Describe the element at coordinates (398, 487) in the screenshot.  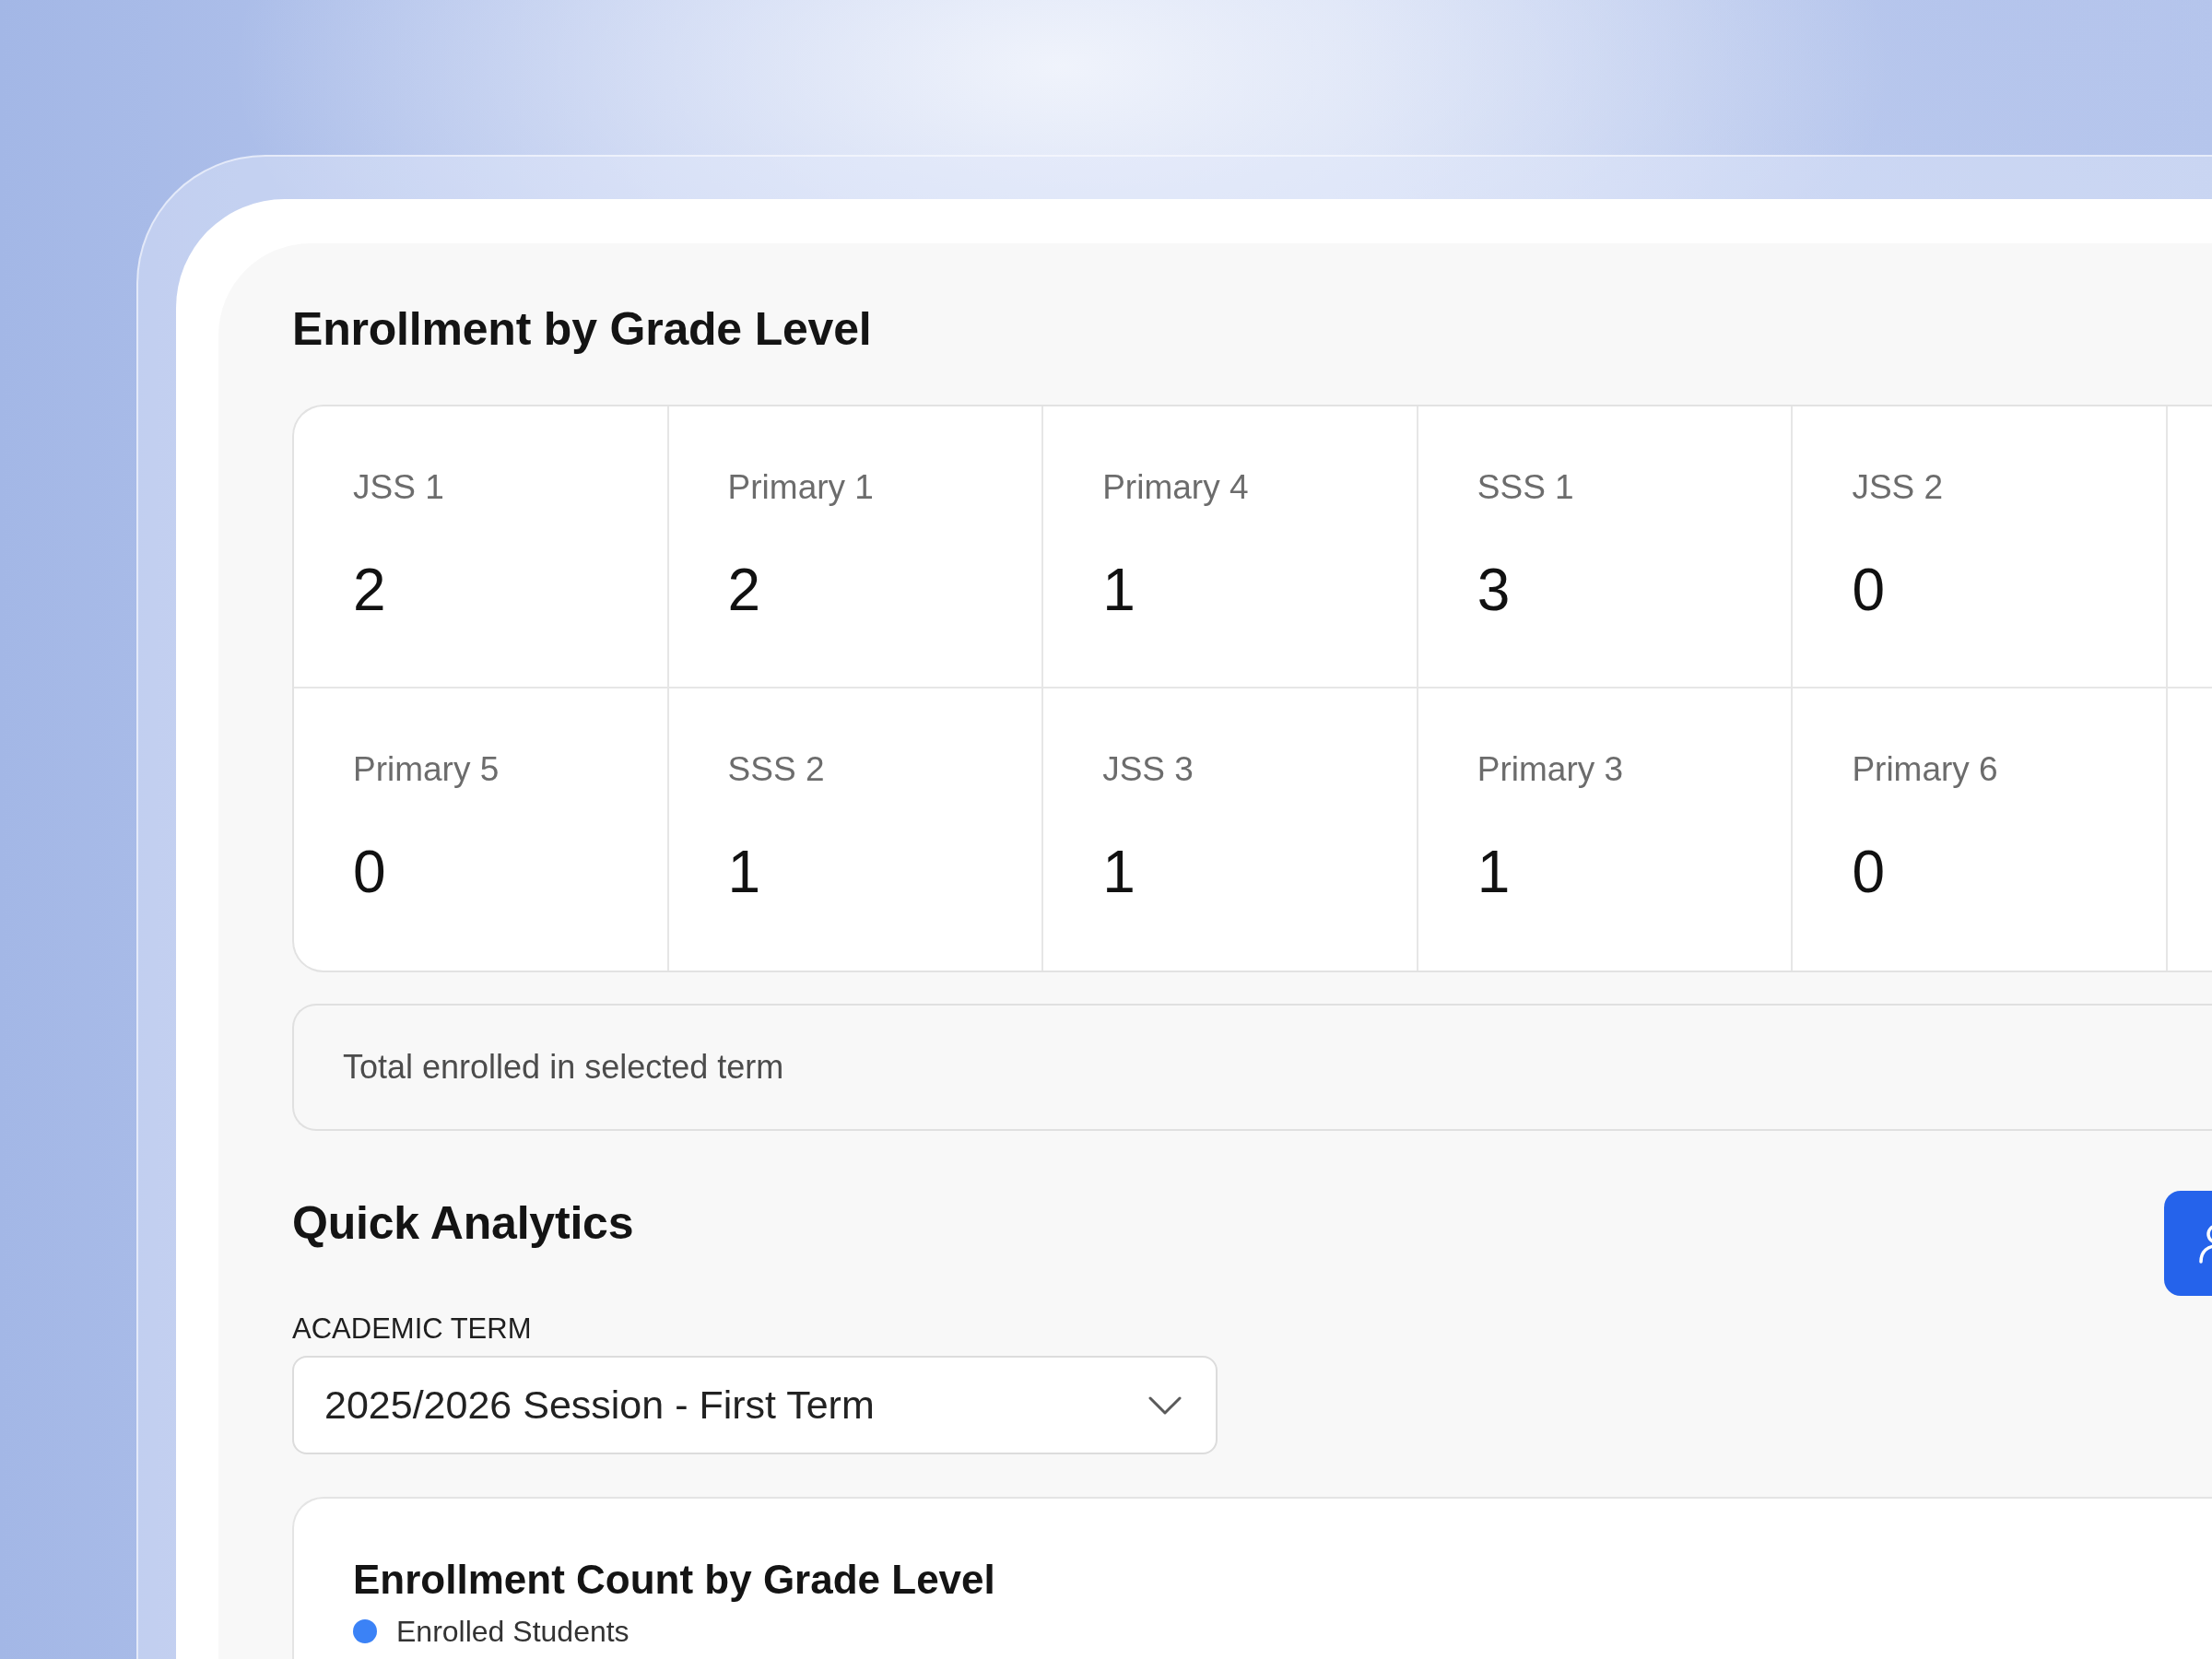
I see `grade-label: JSS 1` at that location.